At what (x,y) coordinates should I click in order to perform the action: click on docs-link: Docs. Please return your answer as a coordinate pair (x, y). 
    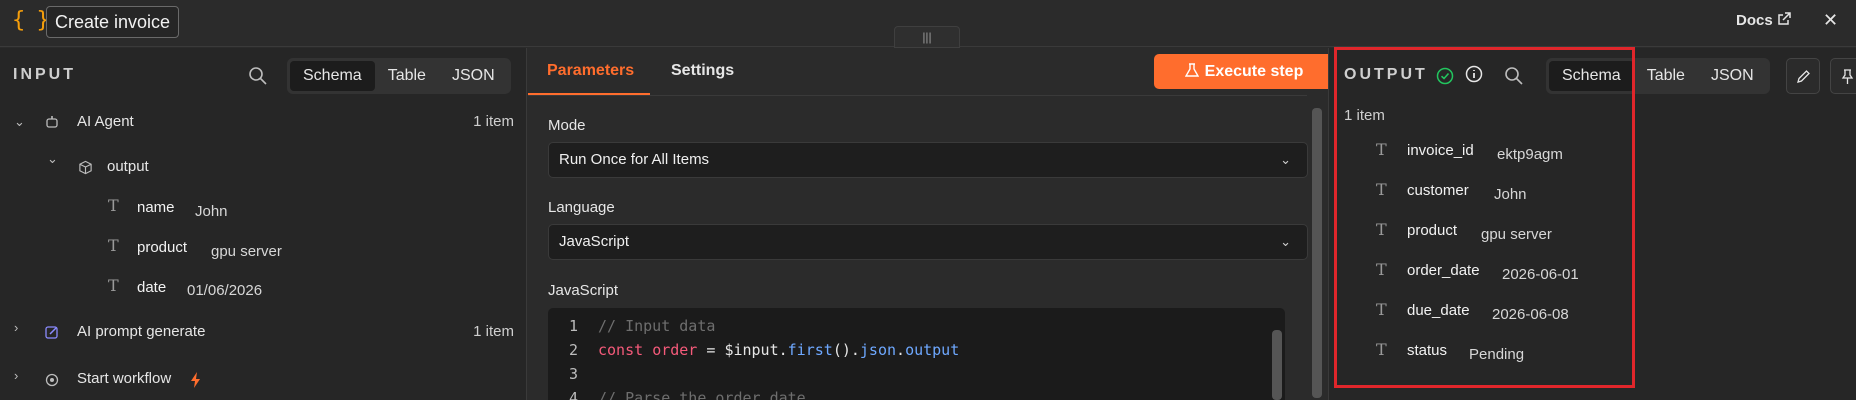
    Looking at the image, I should click on (1754, 20).